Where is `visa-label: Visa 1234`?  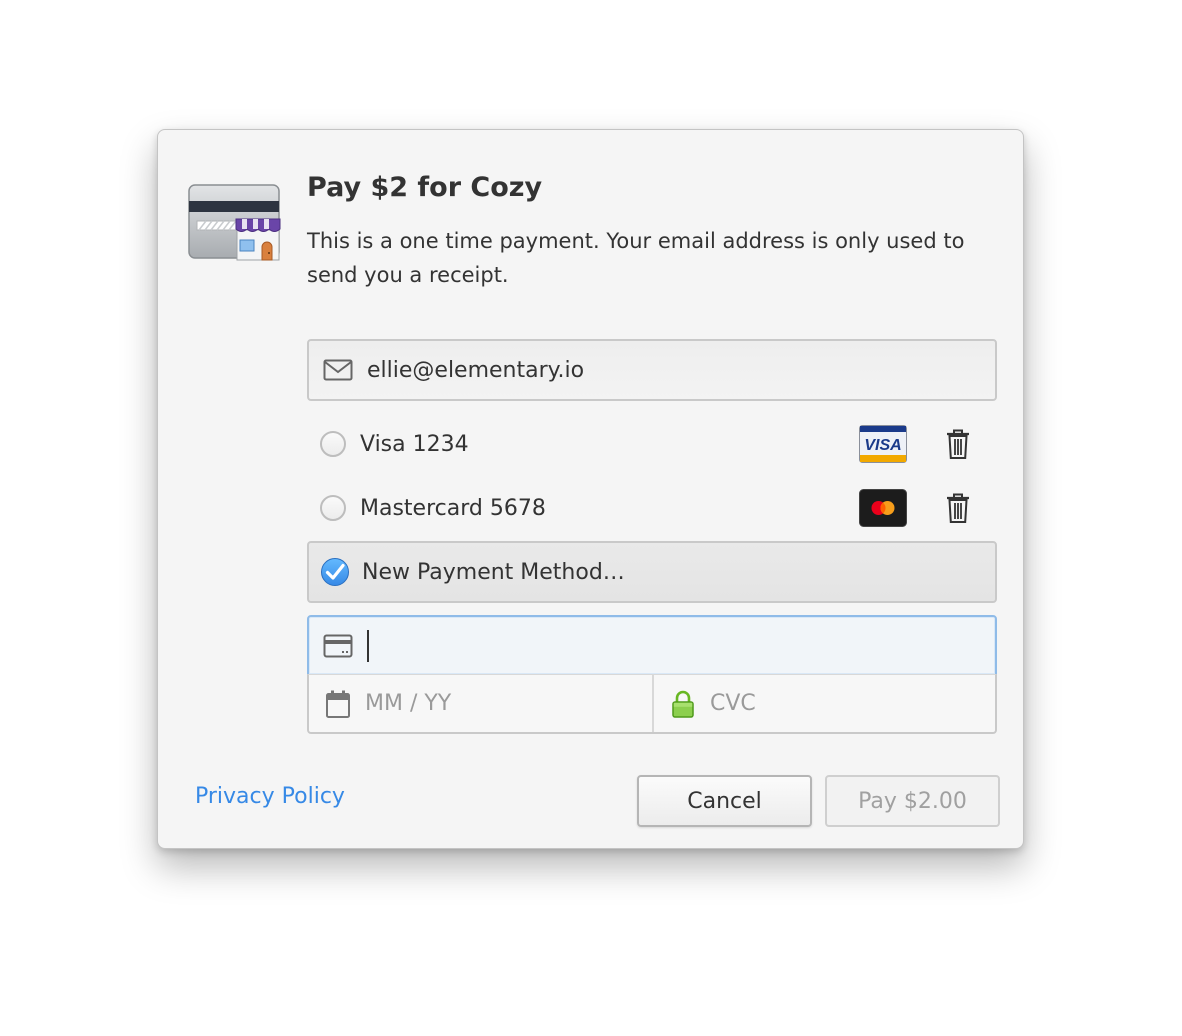 visa-label: Visa 1234 is located at coordinates (414, 444).